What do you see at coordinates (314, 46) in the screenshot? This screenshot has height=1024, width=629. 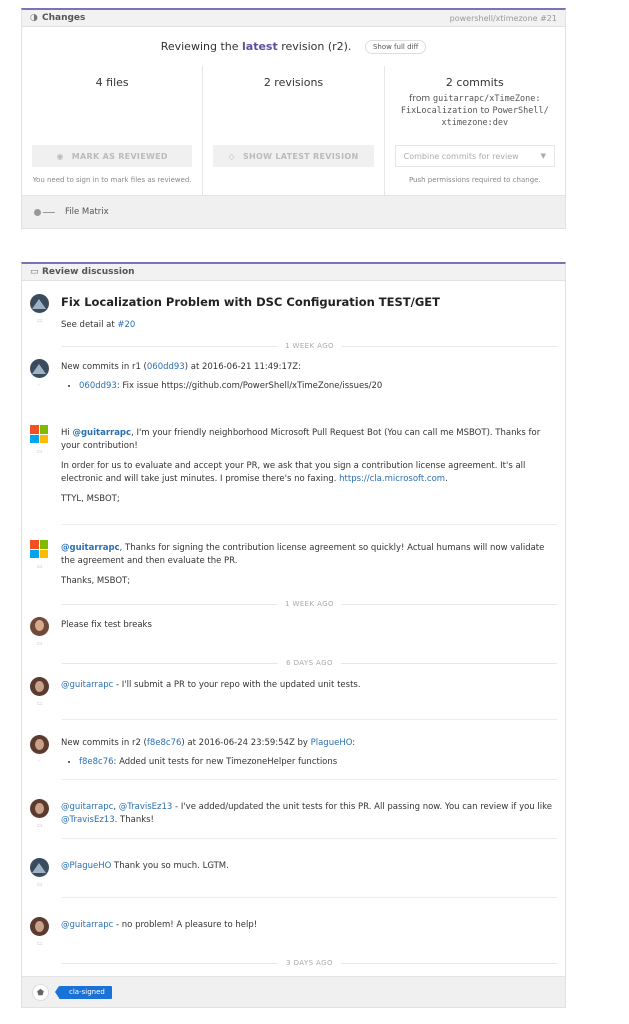 I see `reviewing-suffix: revision (r2).` at bounding box center [314, 46].